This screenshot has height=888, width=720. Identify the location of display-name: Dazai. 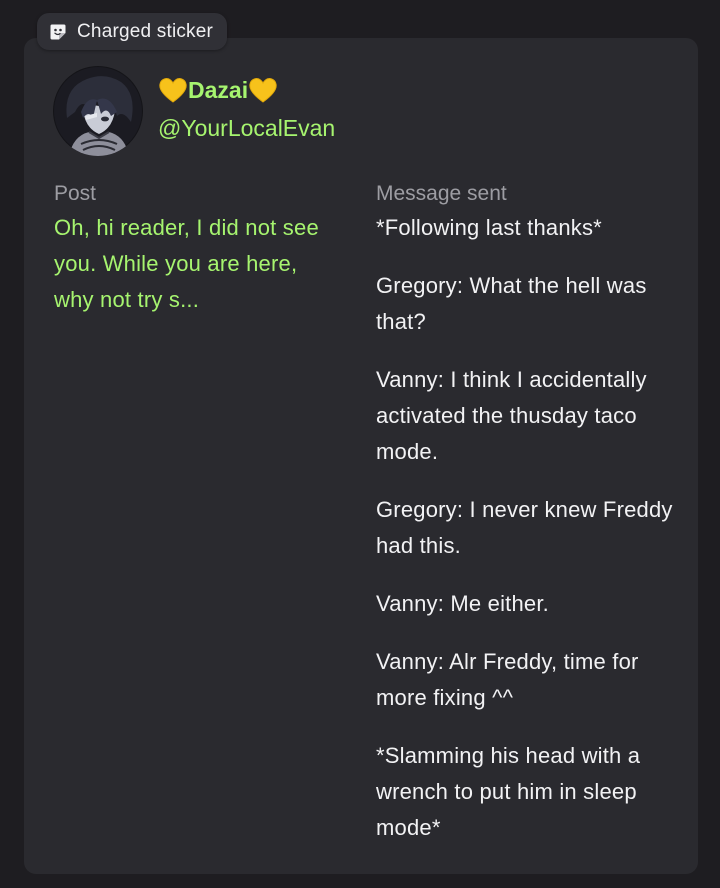
(218, 89).